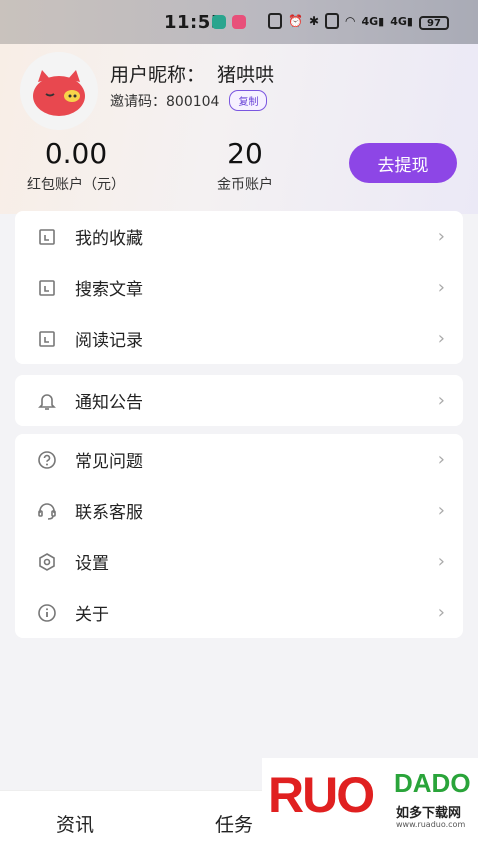 The height and width of the screenshot is (850, 478). I want to click on nickname-value: 猪哄哄, so click(246, 75).